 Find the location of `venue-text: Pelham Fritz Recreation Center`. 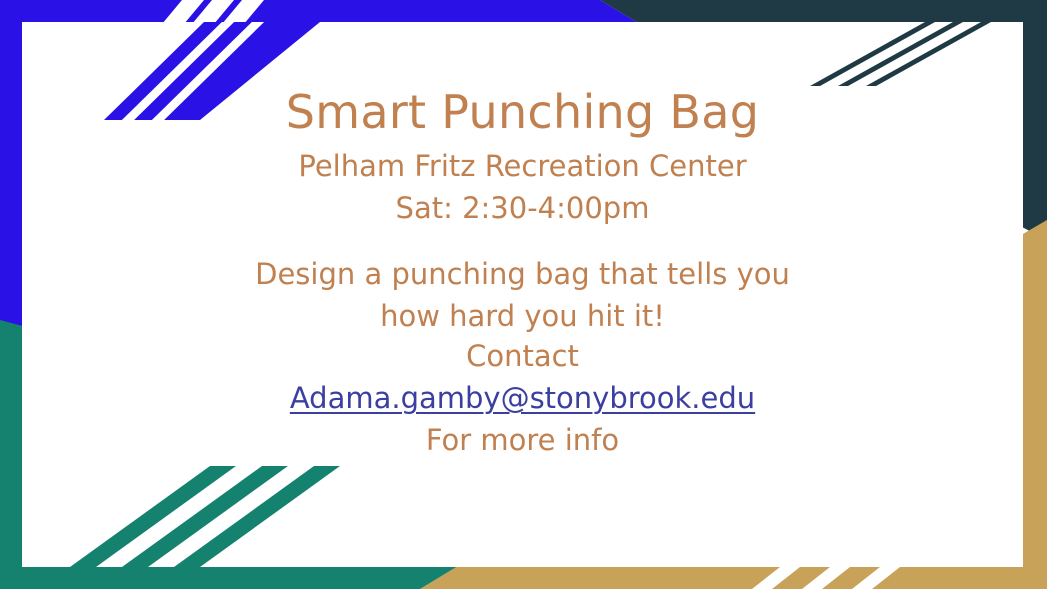

venue-text: Pelham Fritz Recreation Center is located at coordinates (522, 166).